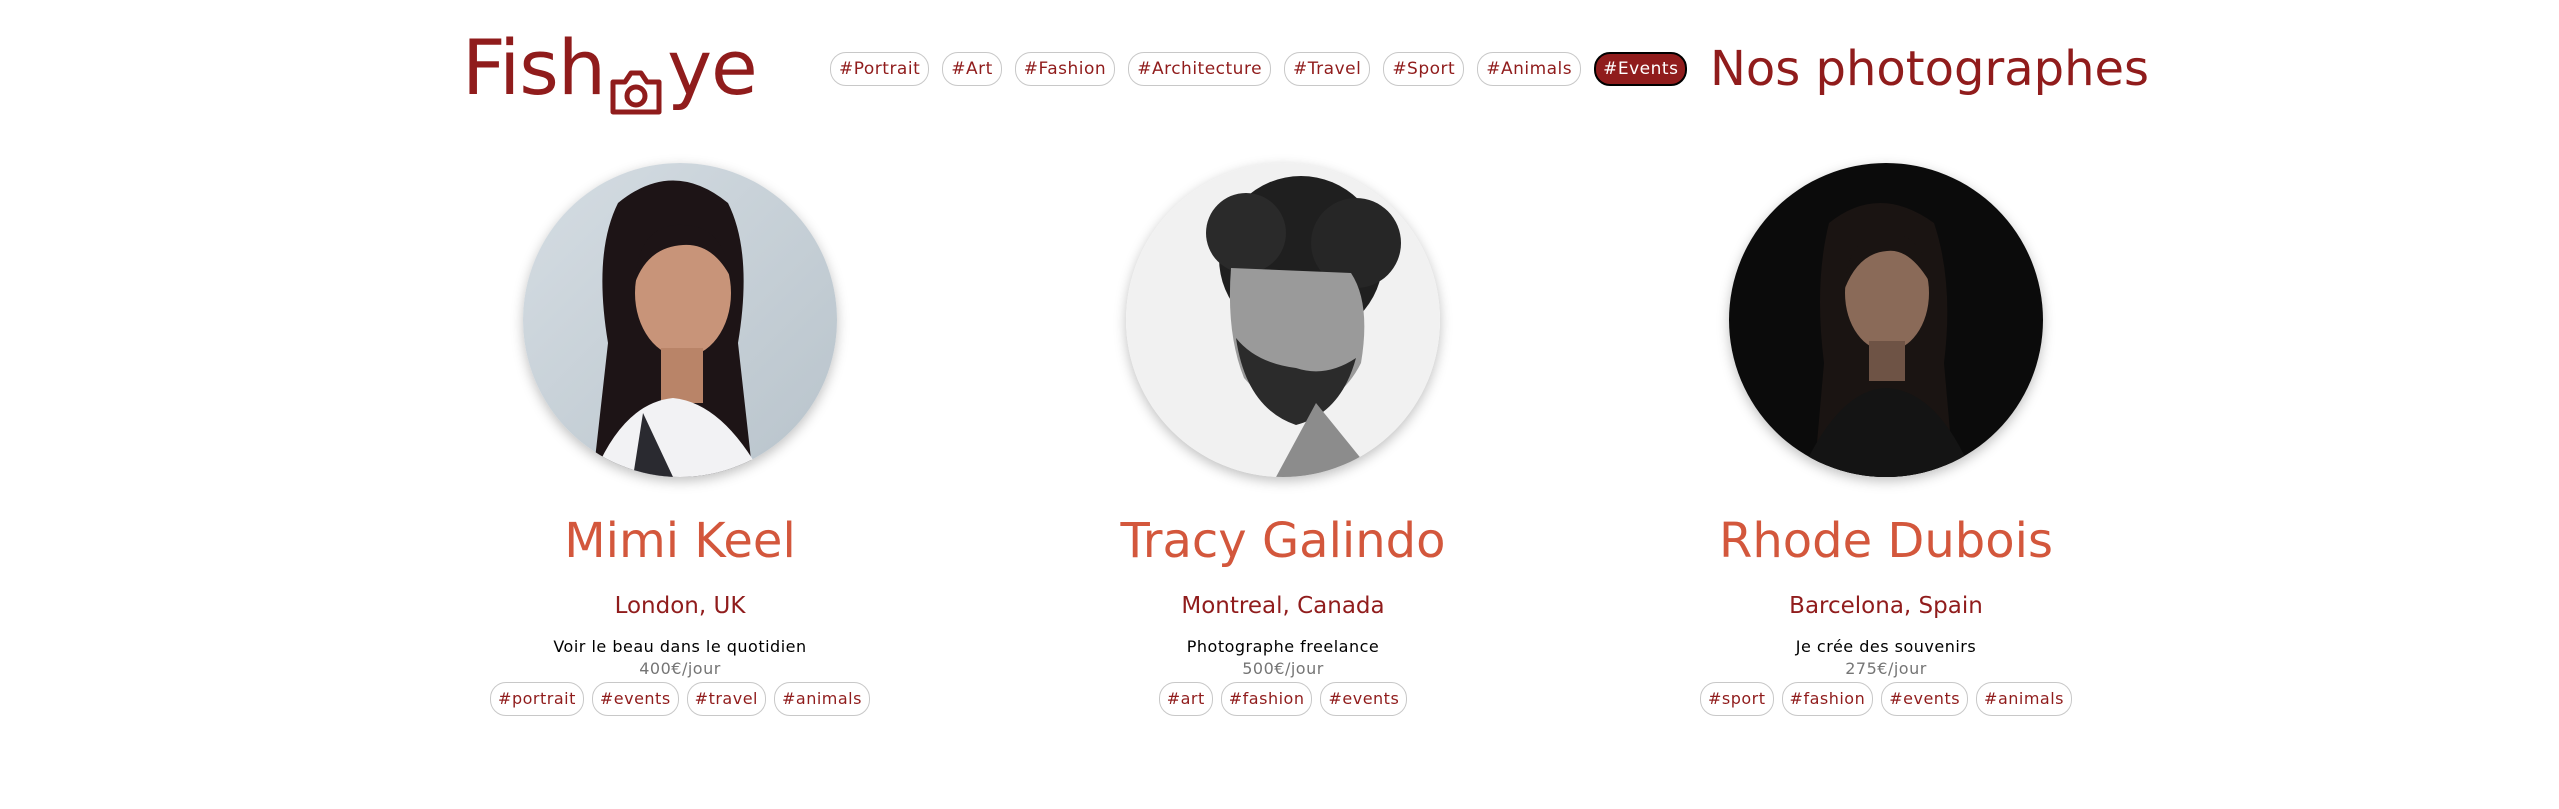 This screenshot has width=2559, height=809. I want to click on photographer-tag: #portrait, so click(537, 699).